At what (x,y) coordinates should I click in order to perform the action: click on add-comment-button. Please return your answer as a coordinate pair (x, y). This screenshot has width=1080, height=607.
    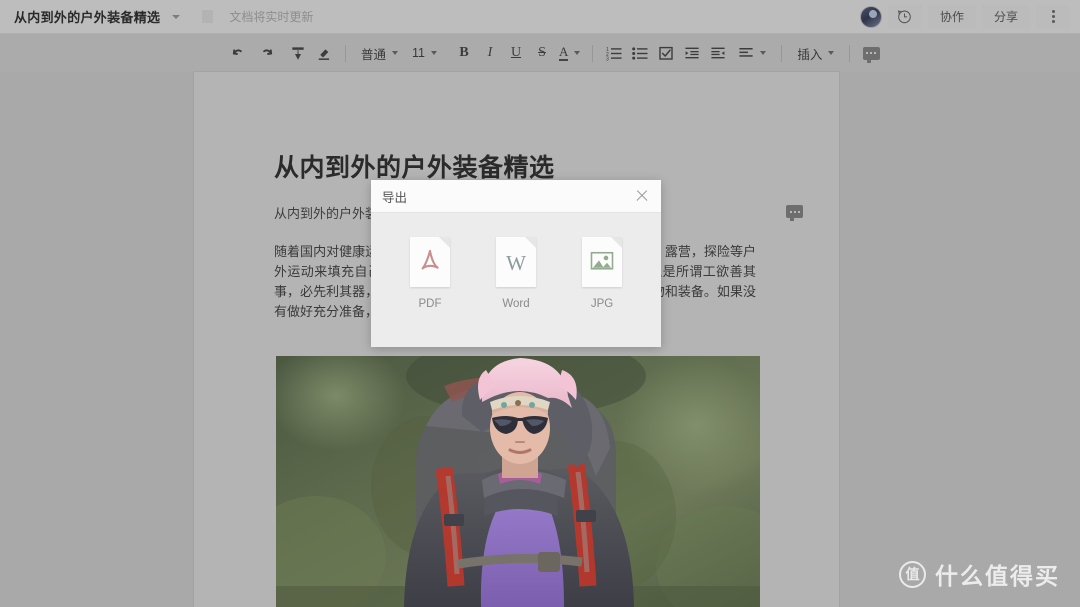
    Looking at the image, I should click on (871, 53).